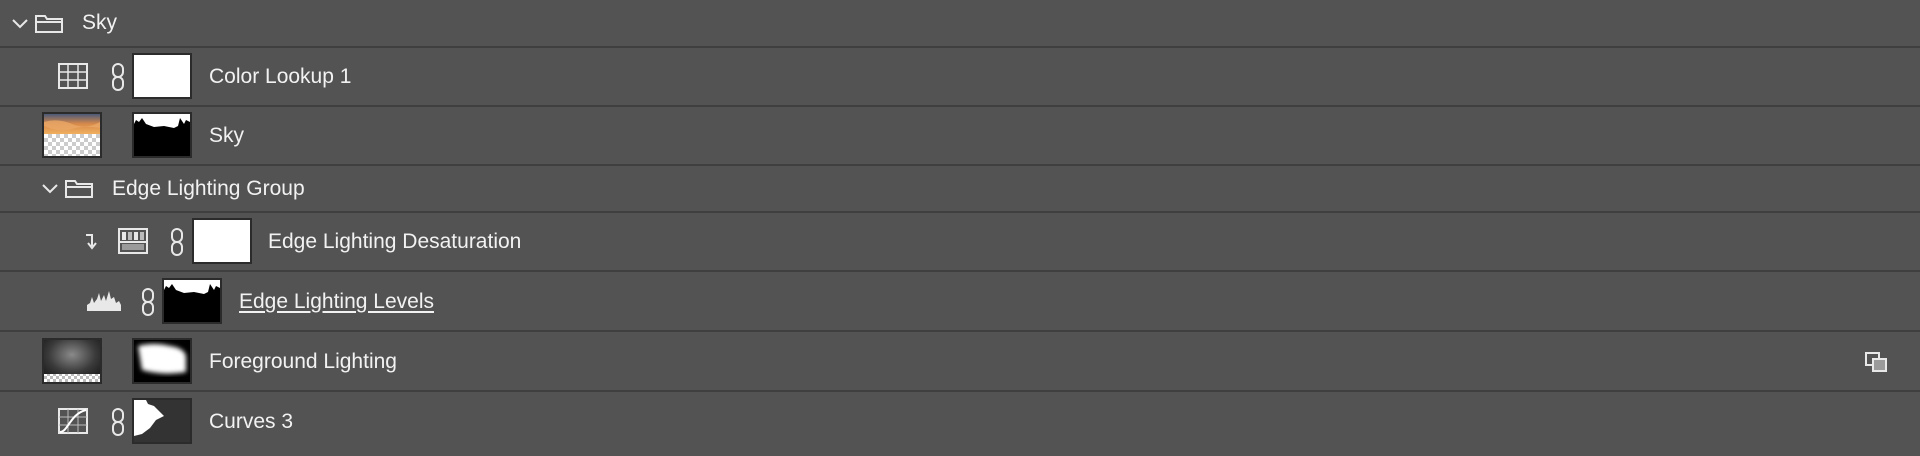  Describe the element at coordinates (280, 77) in the screenshot. I see `layer-name: Color Lookup 1` at that location.